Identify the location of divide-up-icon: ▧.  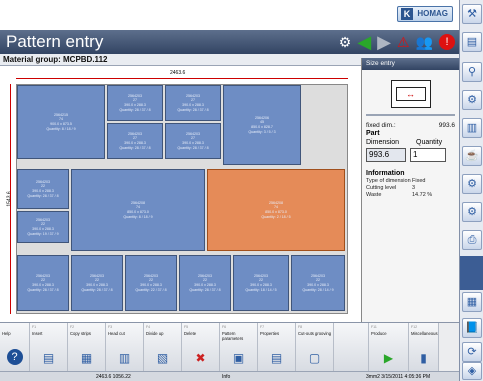
(162, 358).